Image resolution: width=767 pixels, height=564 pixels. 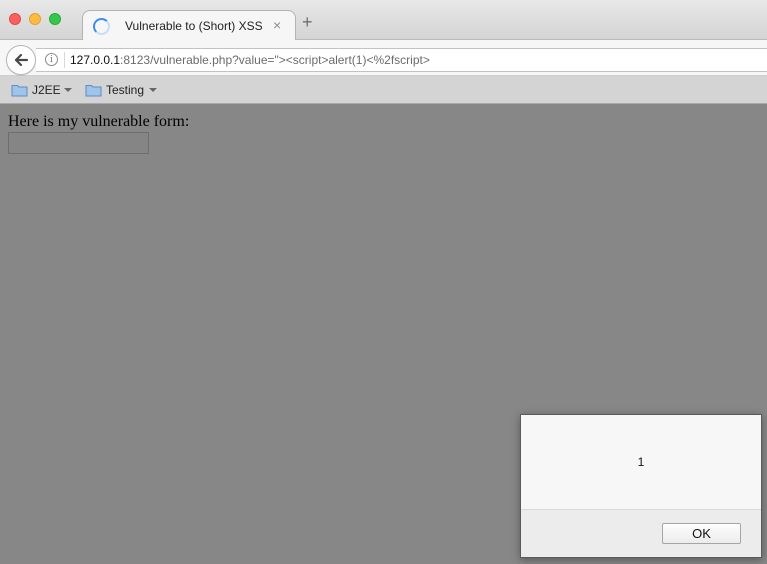 What do you see at coordinates (125, 90) in the screenshot?
I see `bookmark-label: Testing` at bounding box center [125, 90].